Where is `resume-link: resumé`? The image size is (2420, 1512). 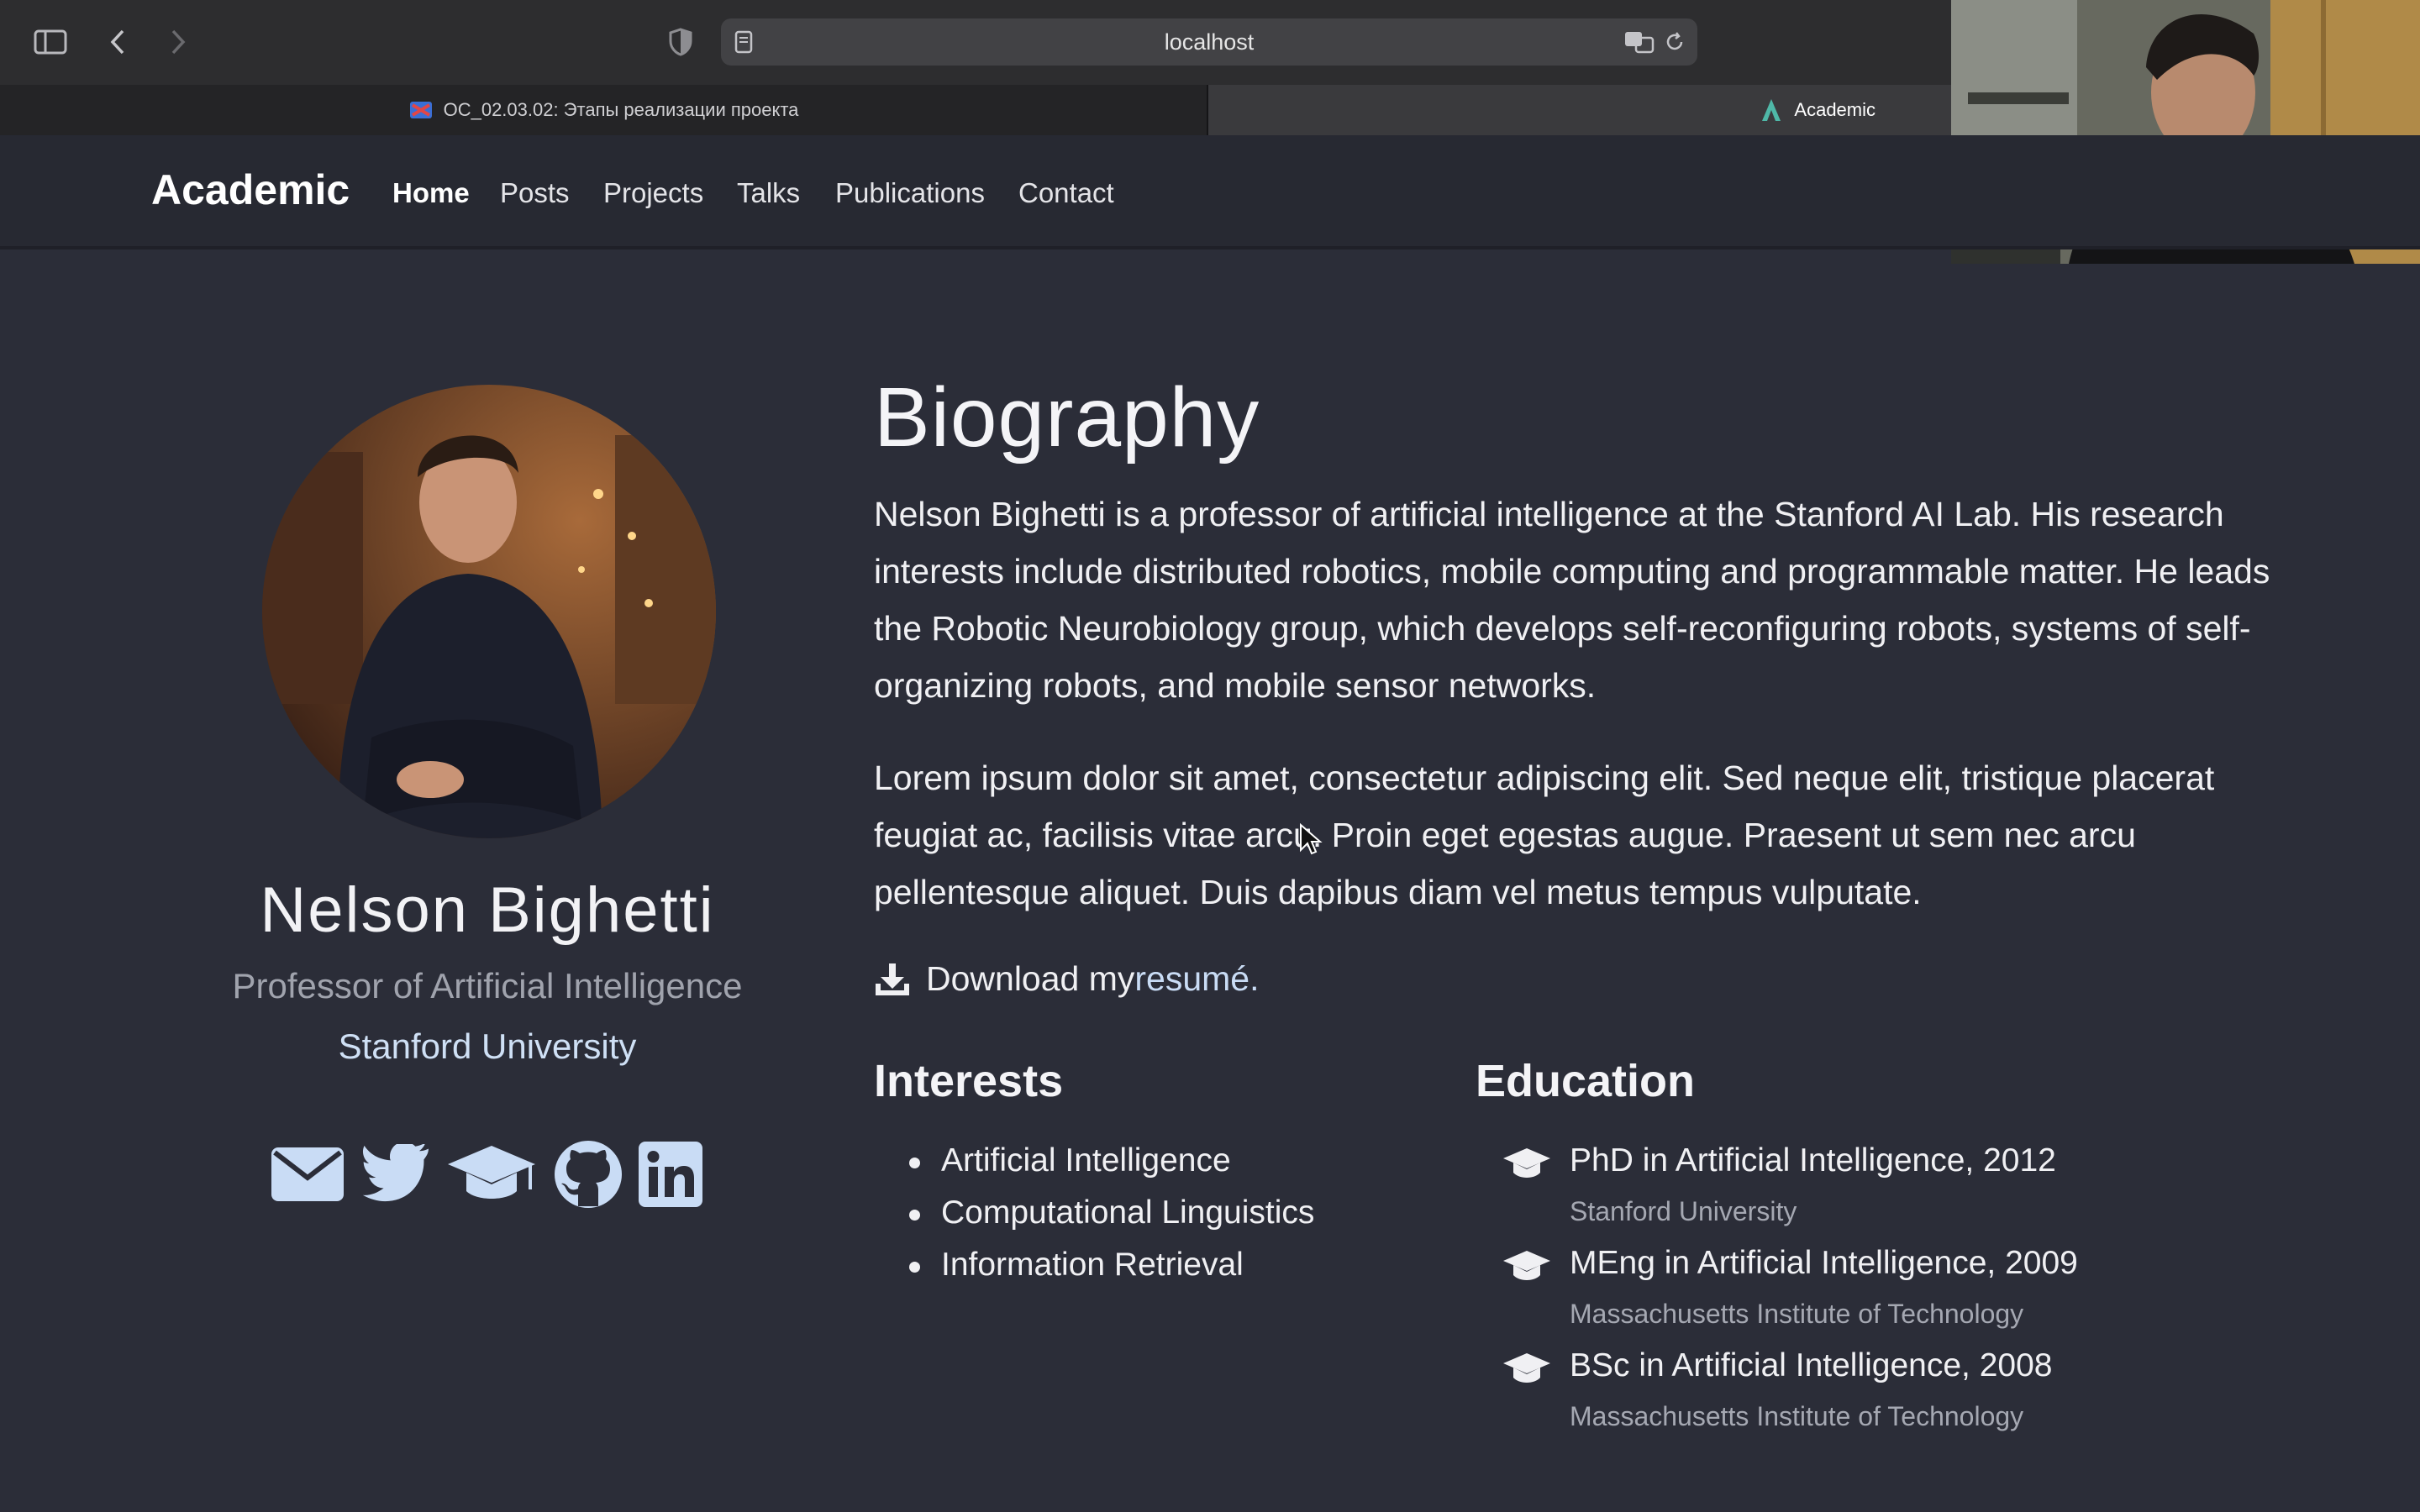
resume-link: resumé is located at coordinates (1192, 979).